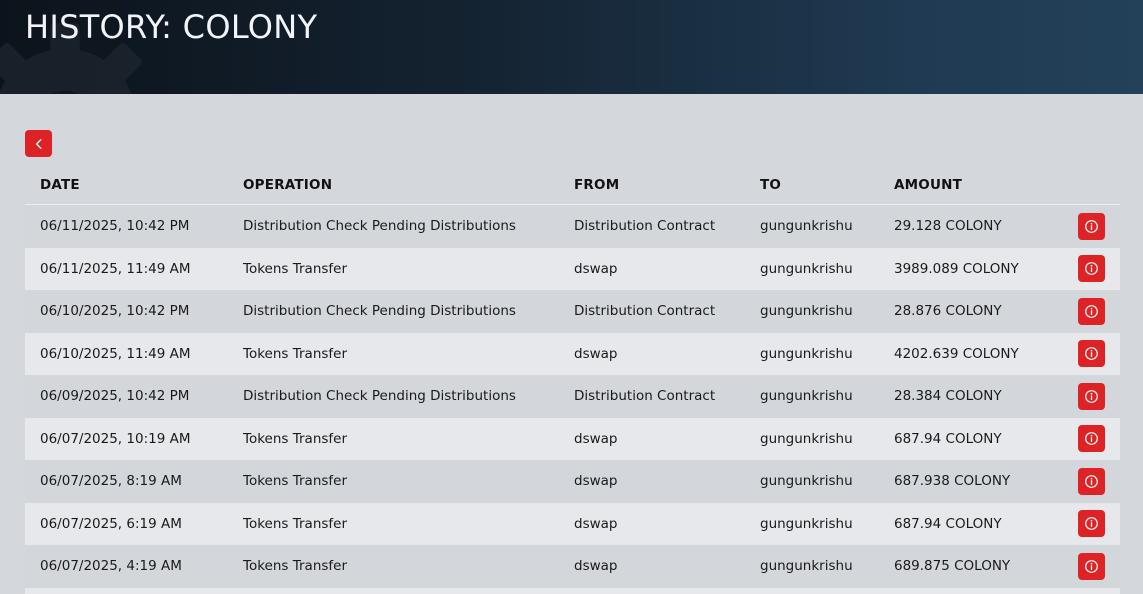 The width and height of the screenshot is (1143, 594). What do you see at coordinates (572, 185) in the screenshot?
I see `table-header: DATE OPERATION FROM TO AMOUNT` at bounding box center [572, 185].